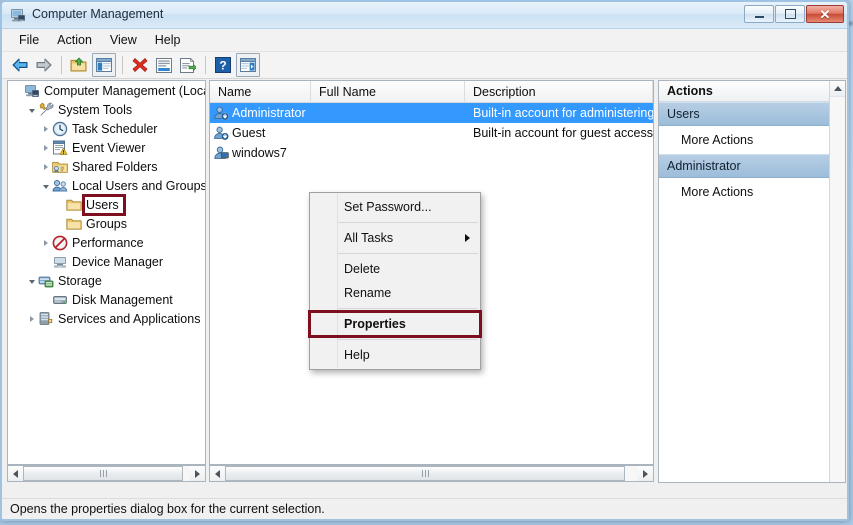 This screenshot has width=853, height=525. I want to click on toolbar-show-hide-action-pane, so click(248, 65).